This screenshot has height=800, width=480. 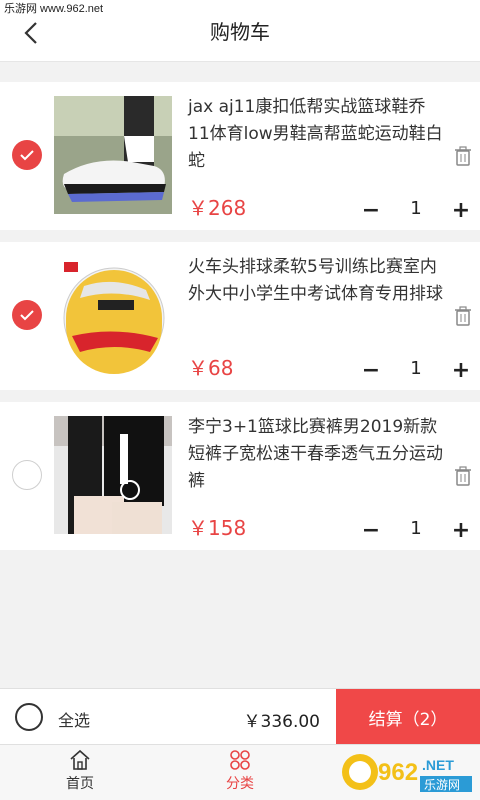 What do you see at coordinates (281, 722) in the screenshot?
I see `total-price: ￥336.00` at bounding box center [281, 722].